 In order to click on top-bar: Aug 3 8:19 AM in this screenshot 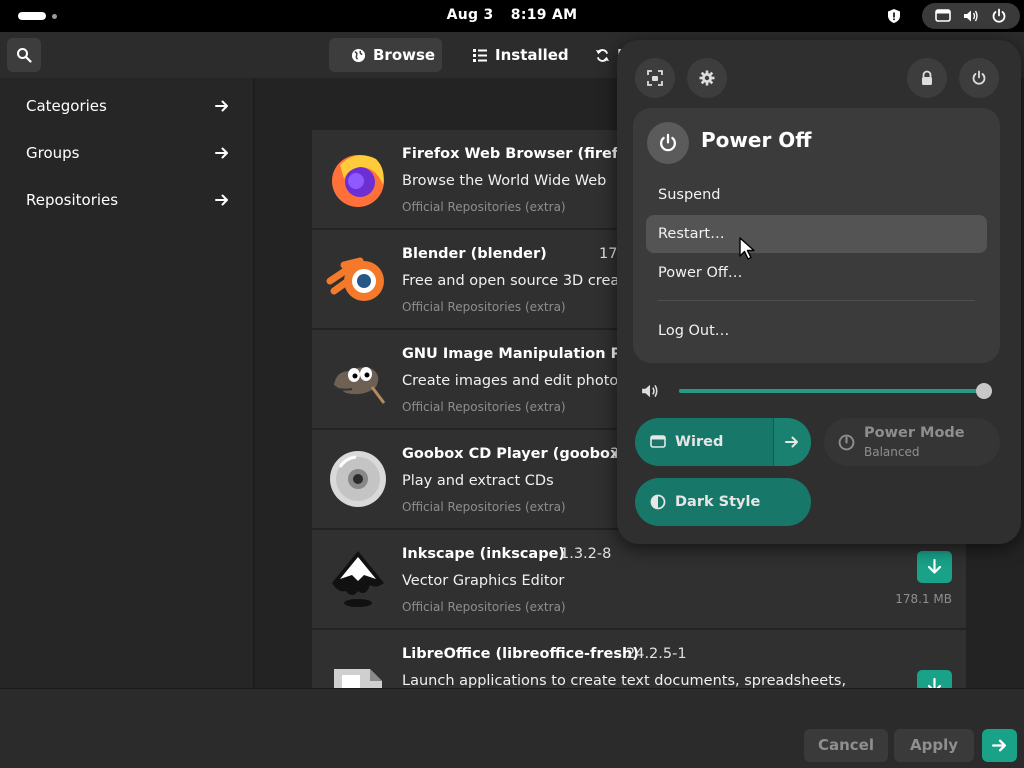, I will do `click(512, 16)`.